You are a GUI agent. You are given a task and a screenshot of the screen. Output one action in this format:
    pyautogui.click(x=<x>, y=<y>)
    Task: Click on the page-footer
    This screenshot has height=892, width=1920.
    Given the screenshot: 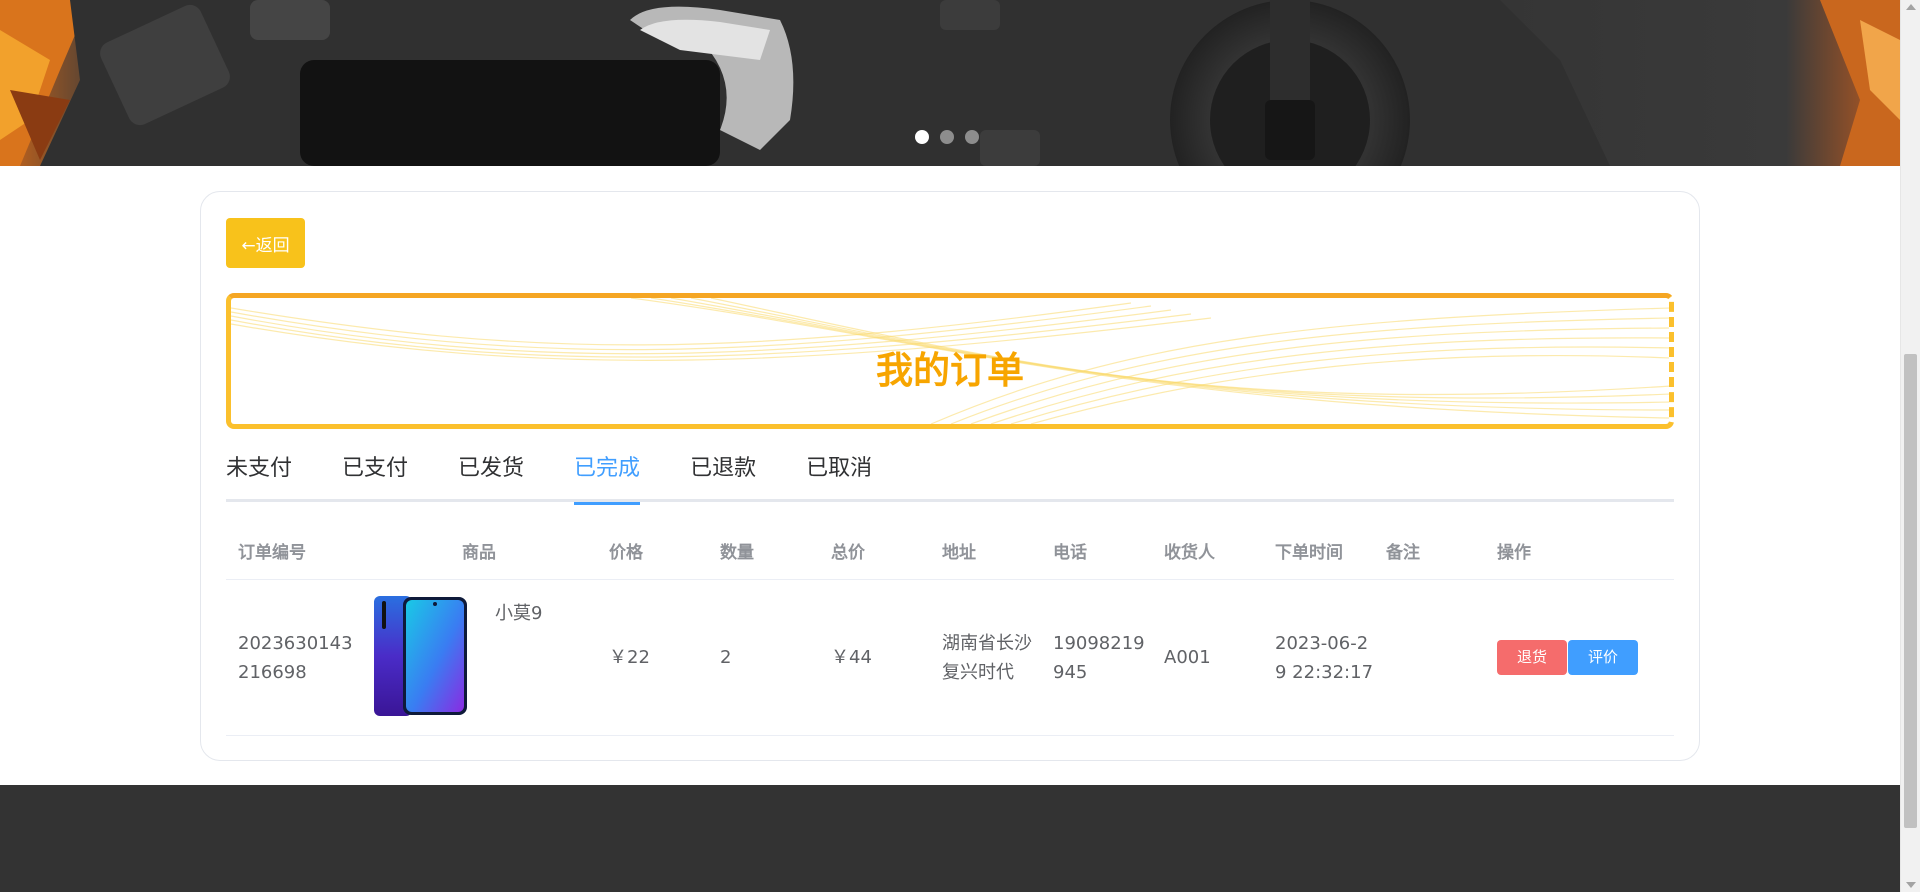 What is the action you would take?
    pyautogui.click(x=950, y=838)
    